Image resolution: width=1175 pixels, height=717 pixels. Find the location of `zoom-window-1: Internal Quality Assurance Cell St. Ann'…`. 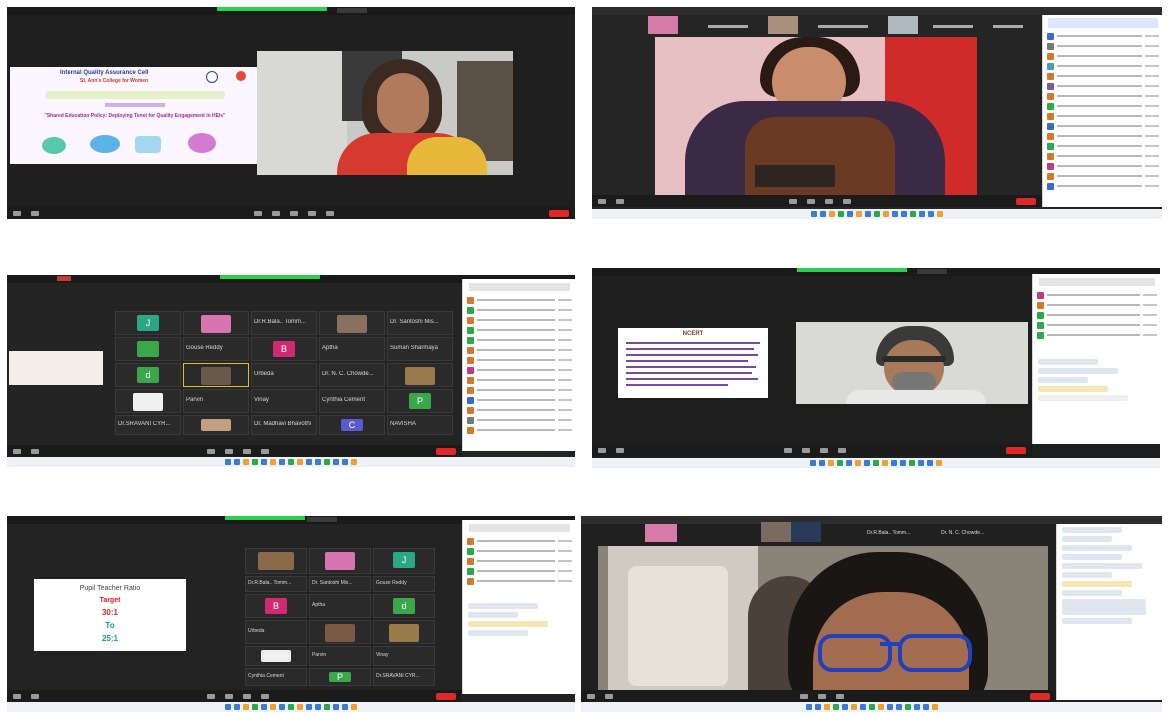

zoom-window-1: Internal Quality Assurance Cell St. Ann'… is located at coordinates (291, 113).